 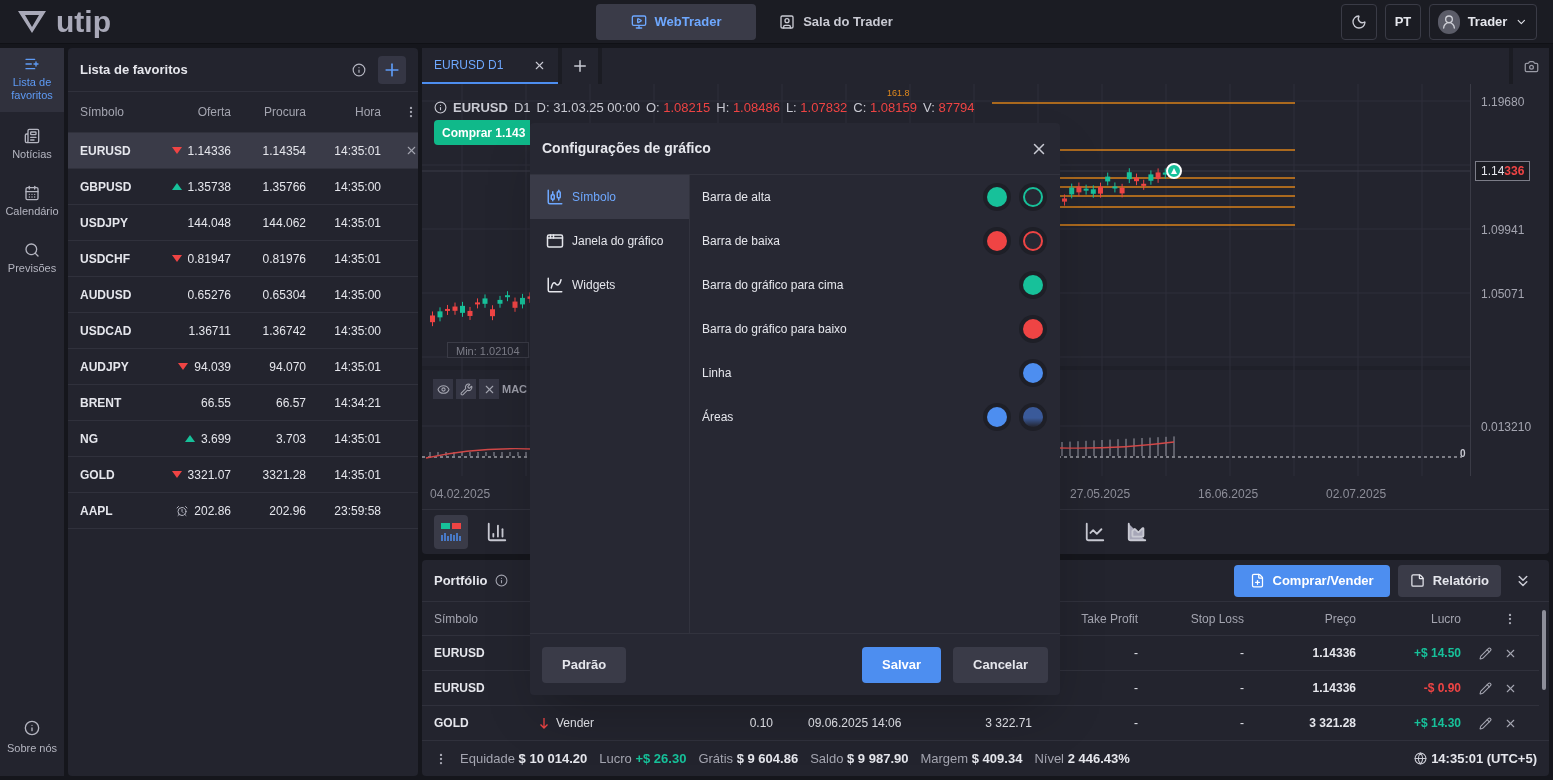 I want to click on take-profit-cell-text: -, so click(x=1135, y=723).